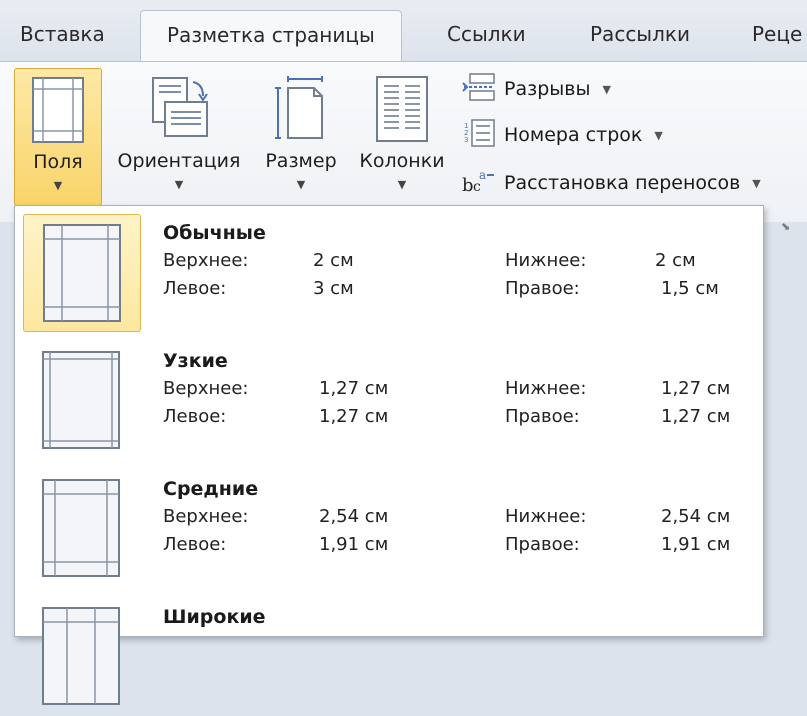  I want to click on margins-button: Поля ▼, so click(58, 137).